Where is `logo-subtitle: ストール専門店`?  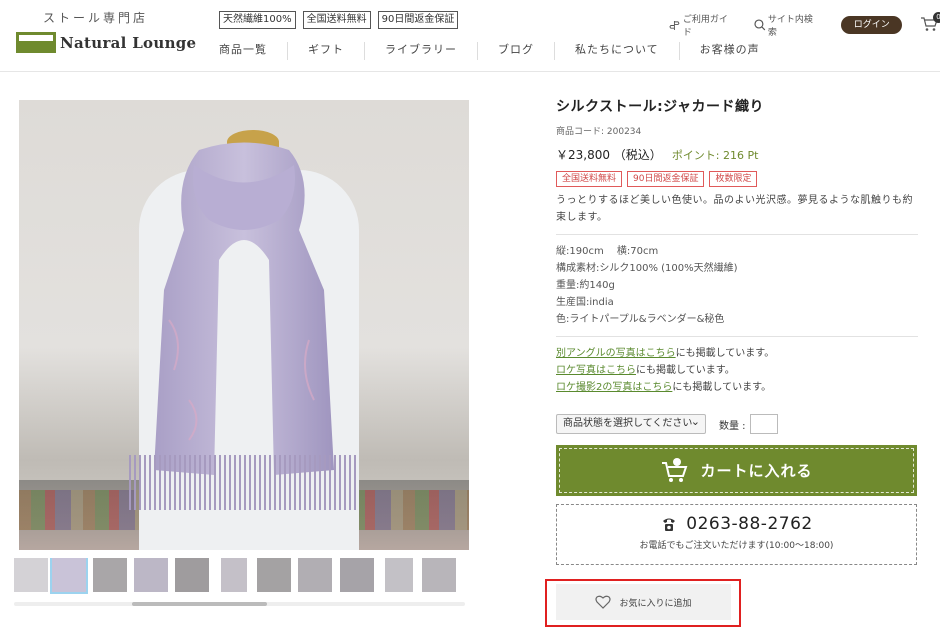 logo-subtitle: ストール専門店 is located at coordinates (96, 18).